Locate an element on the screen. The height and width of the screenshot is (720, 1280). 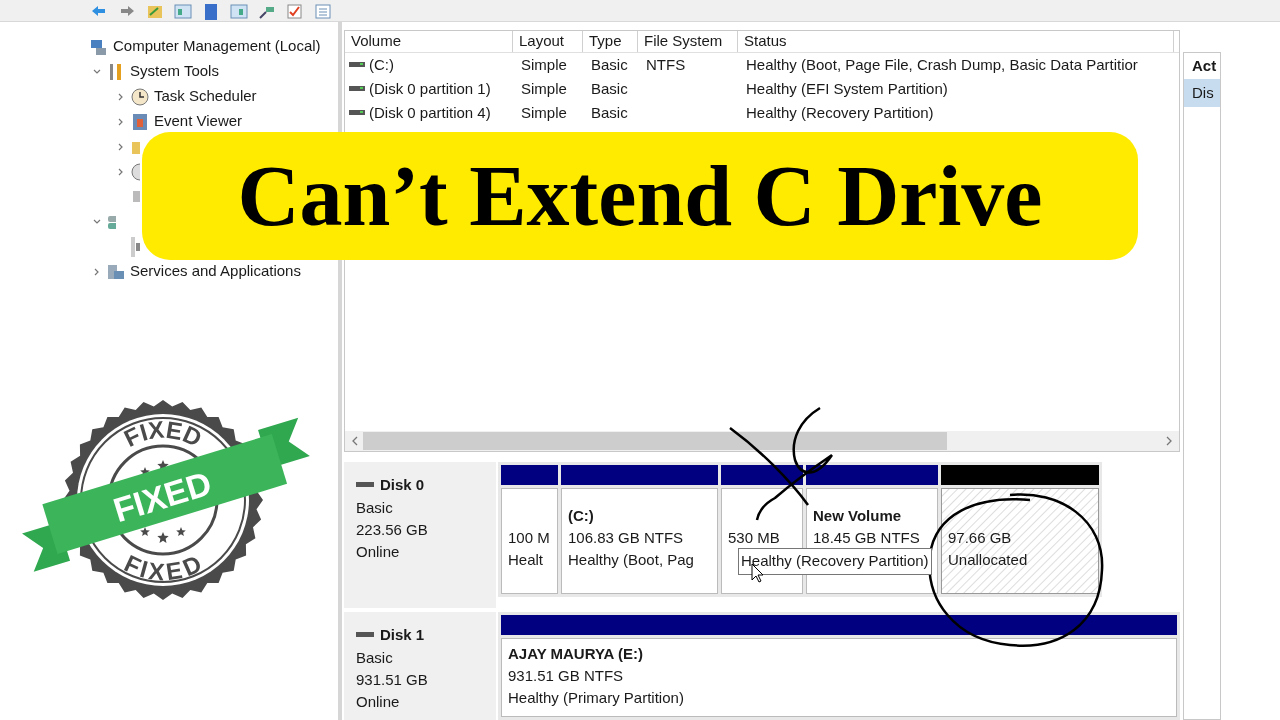
action-item: Dis is located at coordinates (1202, 93).